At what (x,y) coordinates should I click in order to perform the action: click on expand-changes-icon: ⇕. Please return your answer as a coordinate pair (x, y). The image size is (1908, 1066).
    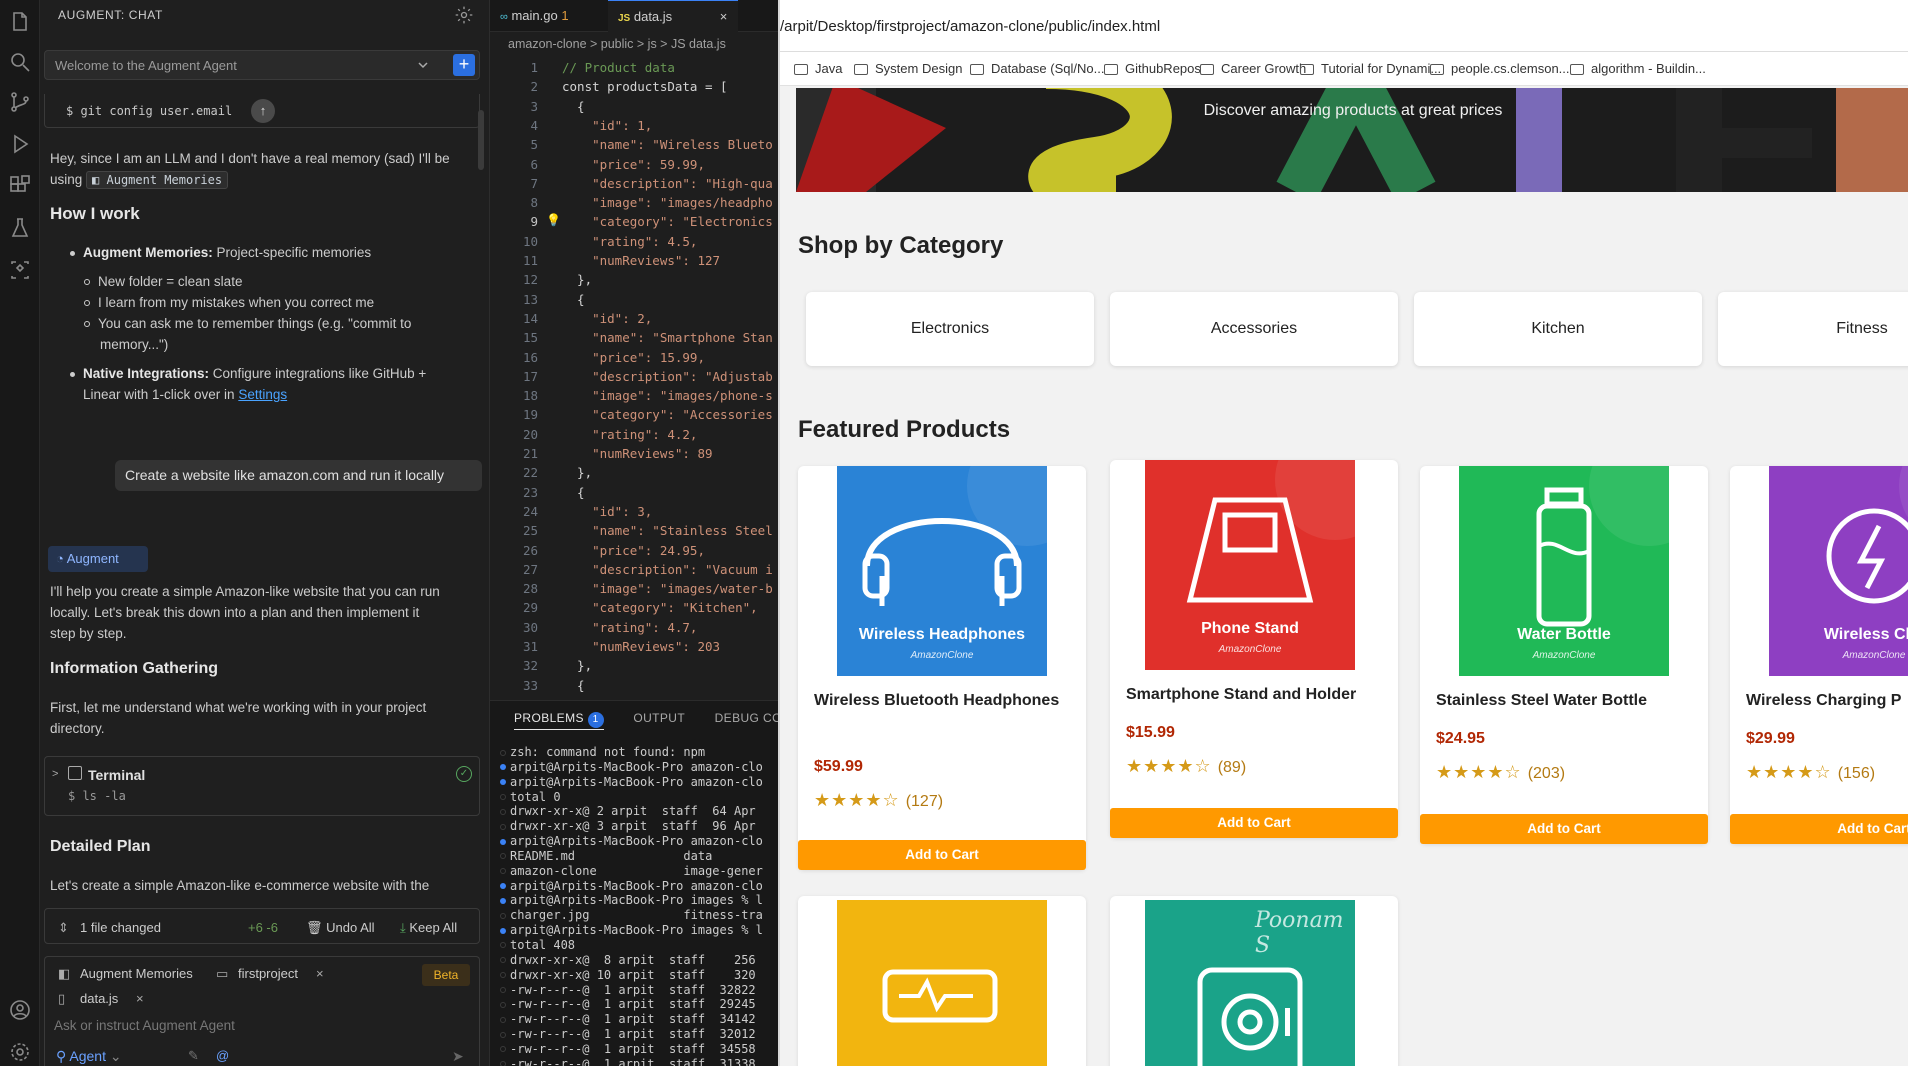
    Looking at the image, I should click on (63, 928).